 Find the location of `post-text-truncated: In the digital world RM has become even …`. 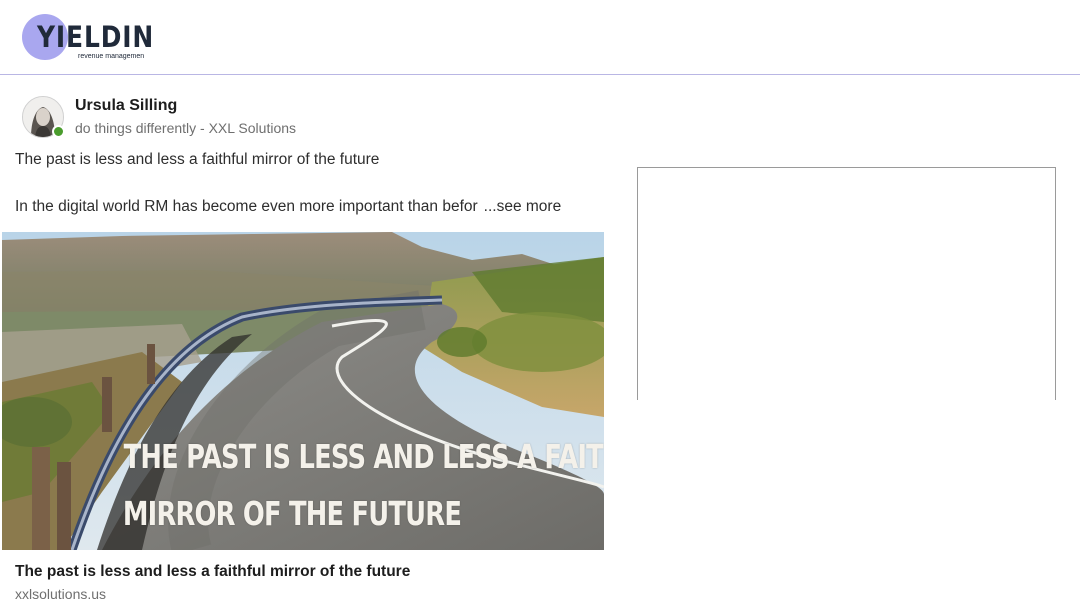

post-text-truncated: In the digital world RM has become even … is located at coordinates (246, 206).